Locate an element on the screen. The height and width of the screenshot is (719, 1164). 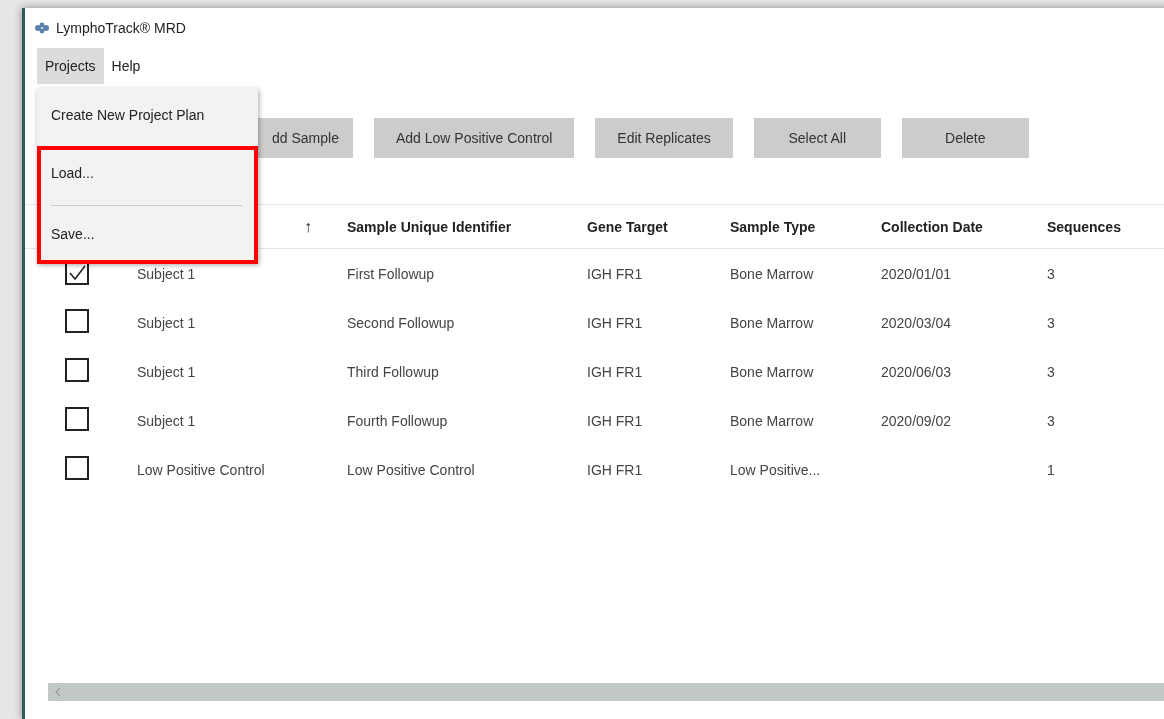
table-cell: First Followup is located at coordinates (391, 273).